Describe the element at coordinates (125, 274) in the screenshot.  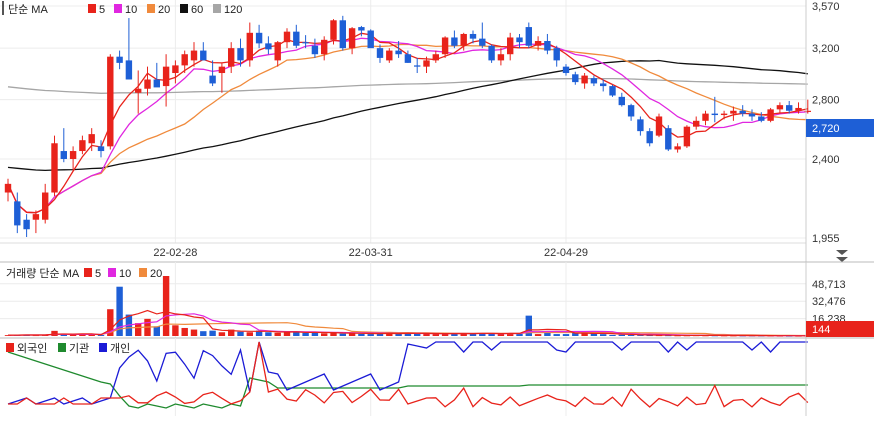
I see `volume-legend-label: 10` at that location.